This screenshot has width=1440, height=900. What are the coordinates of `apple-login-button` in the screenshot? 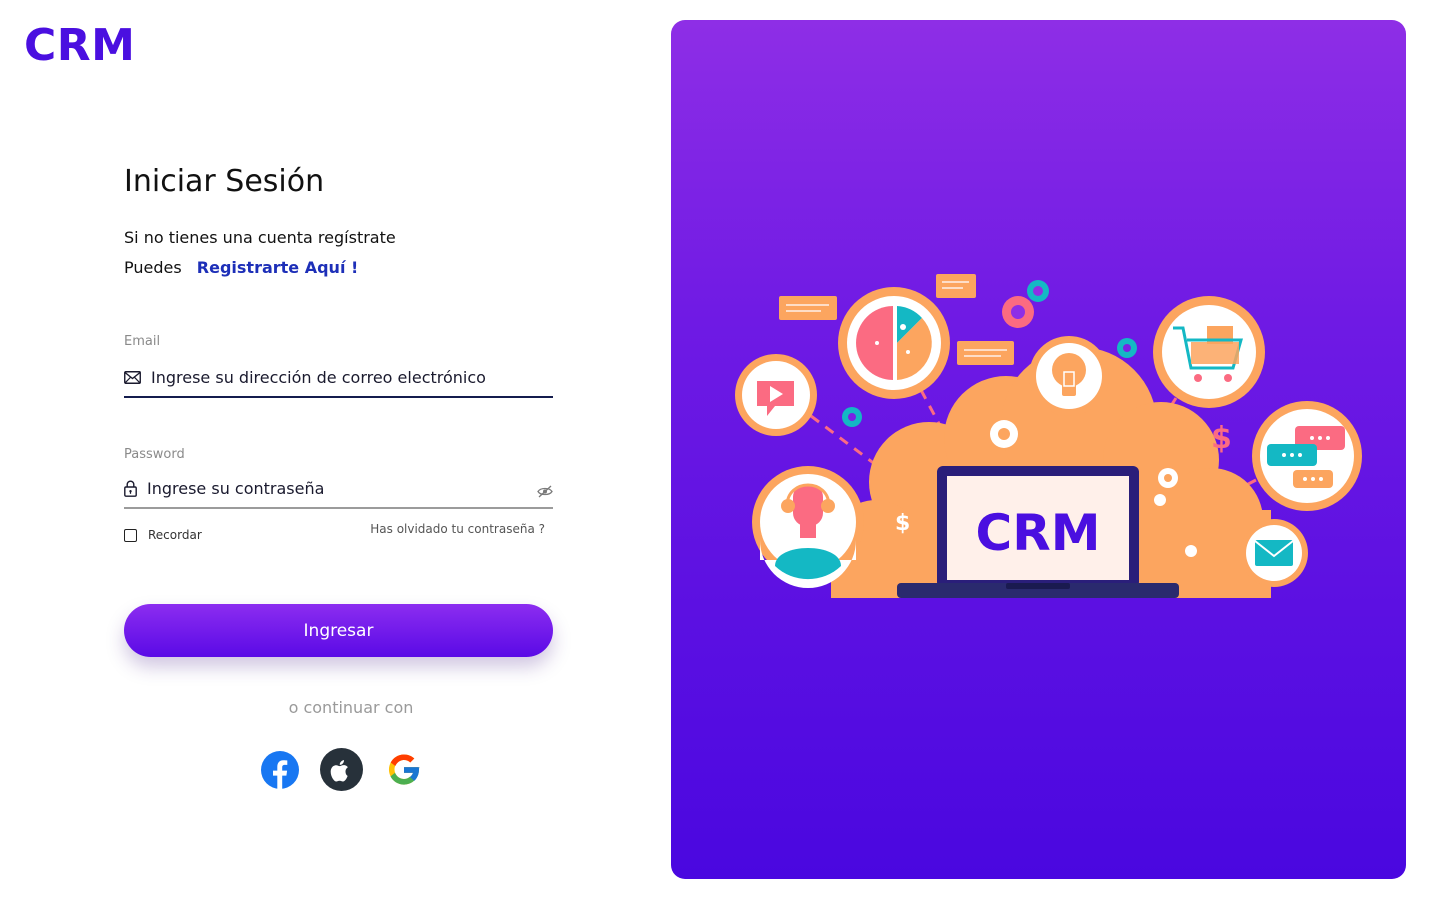 It's located at (341, 769).